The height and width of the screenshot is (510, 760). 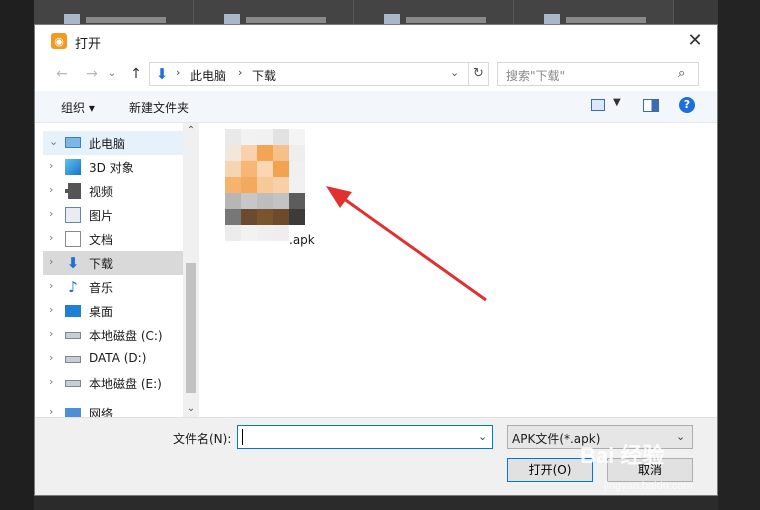 I want to click on scrollbar-thumb, so click(x=191, y=328).